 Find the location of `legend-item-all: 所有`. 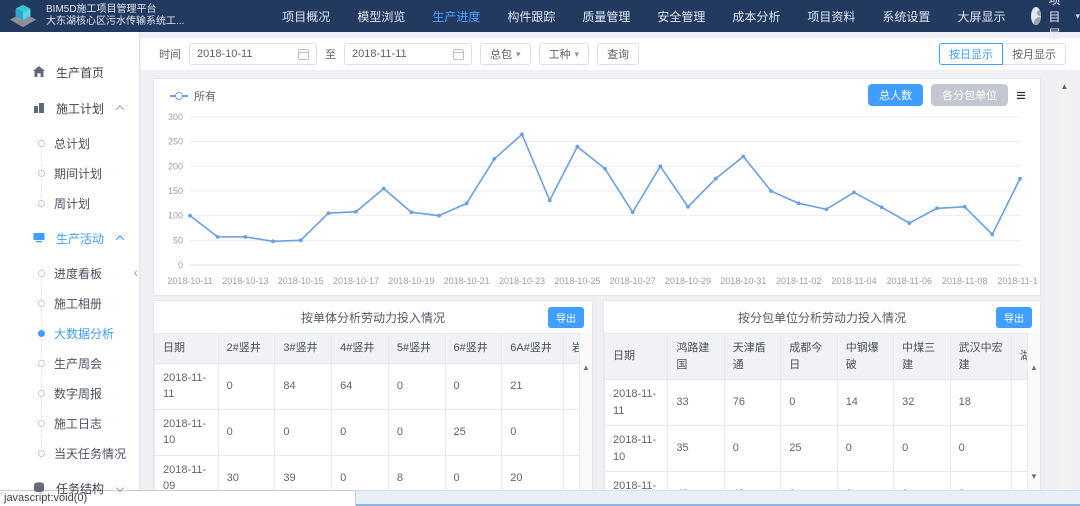

legend-item-all: 所有 is located at coordinates (193, 96).